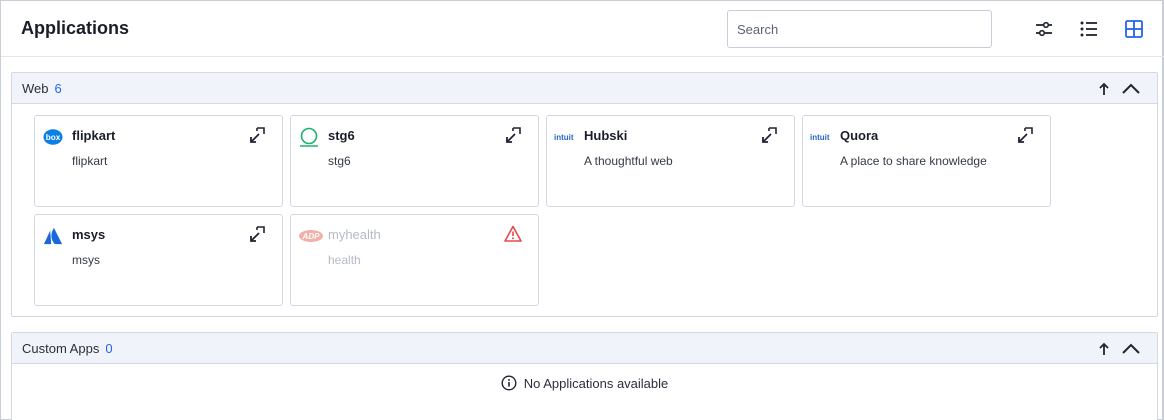 The height and width of the screenshot is (420, 1164). Describe the element at coordinates (582, 29) in the screenshot. I see `panel-header: Applications` at that location.